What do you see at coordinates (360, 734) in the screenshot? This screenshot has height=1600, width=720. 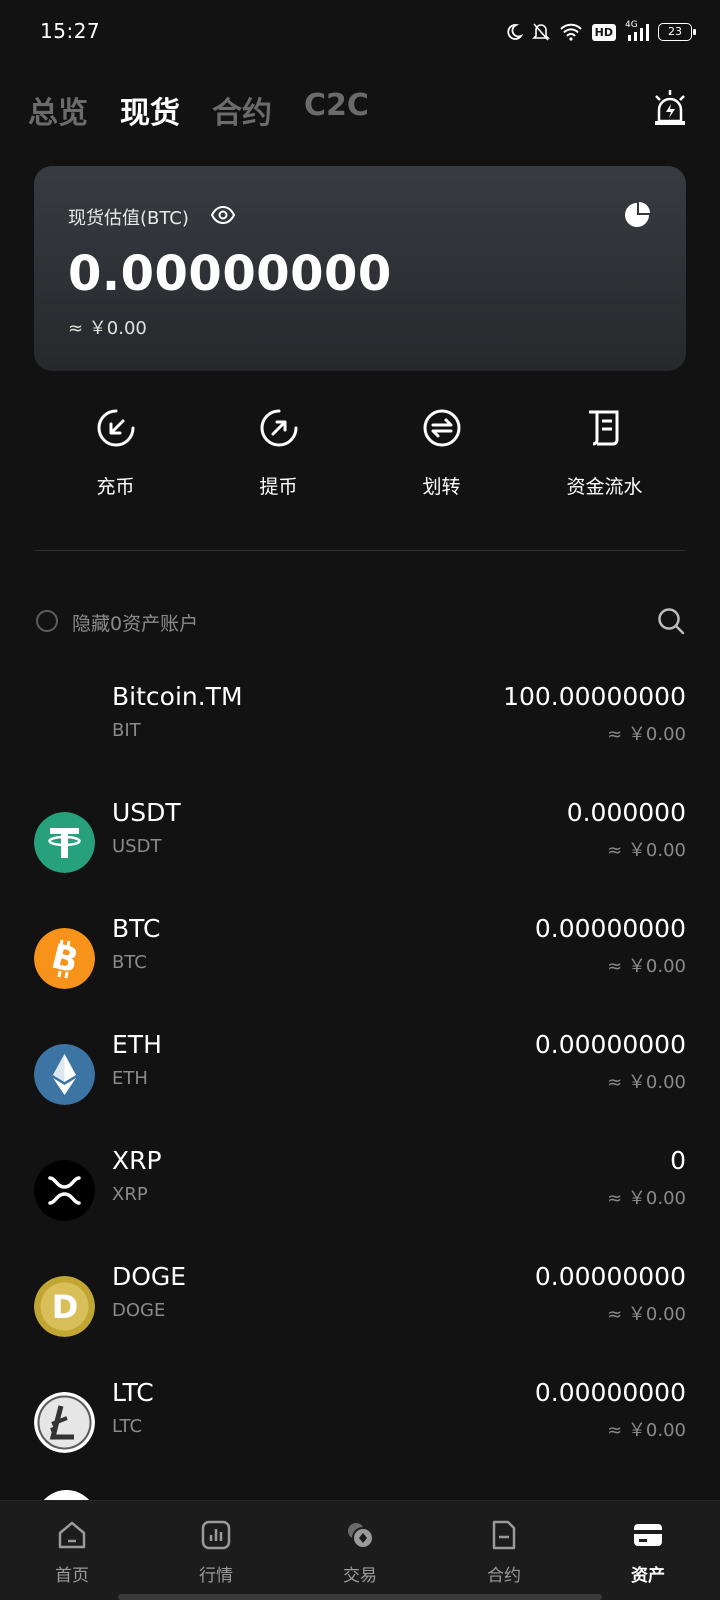 I see `asset-row-bit: Bitcoin.TM BIT 100.00000000 ≈ ￥0.00` at bounding box center [360, 734].